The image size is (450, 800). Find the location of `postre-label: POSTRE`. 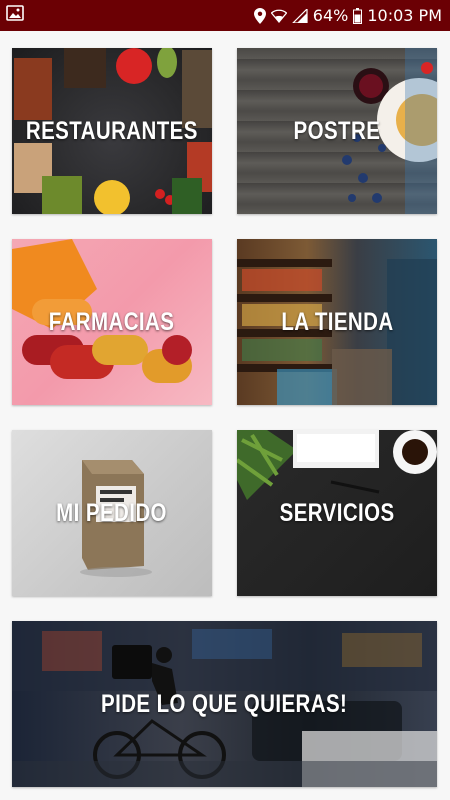

postre-label: POSTRE is located at coordinates (337, 130).